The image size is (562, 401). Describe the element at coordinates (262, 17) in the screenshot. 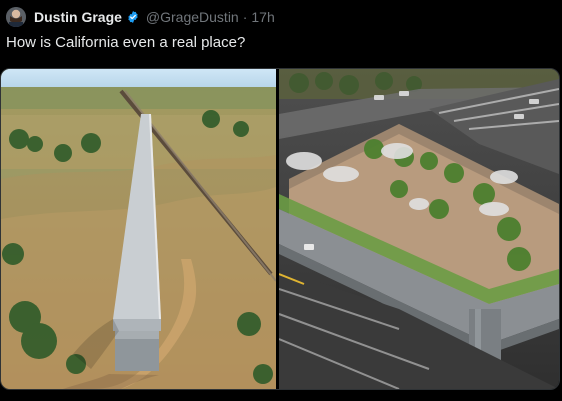

I see `timestamp: 17h` at that location.